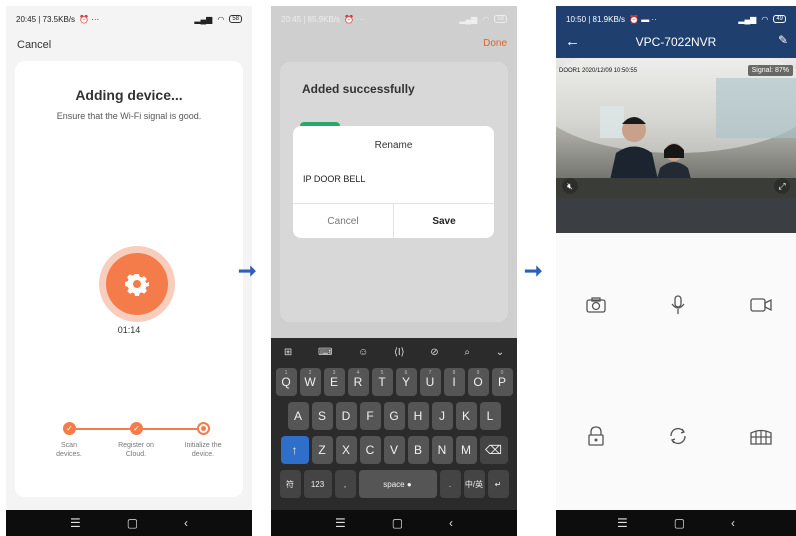  I want to click on signal-badge: Signal: 87%, so click(770, 70).